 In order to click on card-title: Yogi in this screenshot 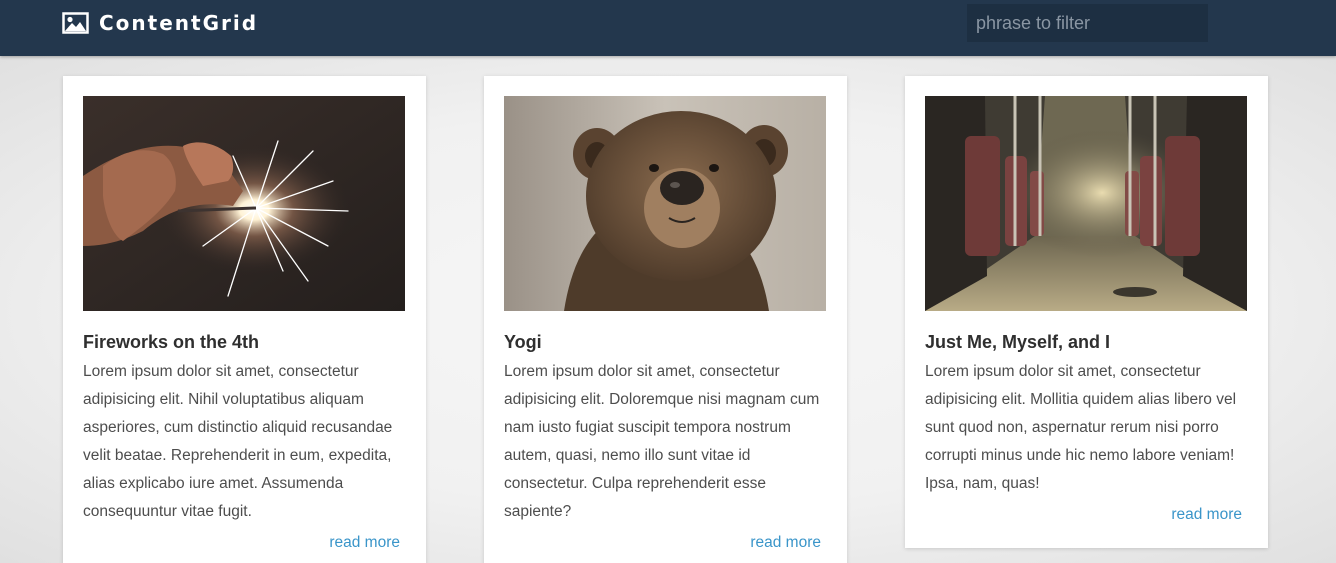, I will do `click(523, 342)`.